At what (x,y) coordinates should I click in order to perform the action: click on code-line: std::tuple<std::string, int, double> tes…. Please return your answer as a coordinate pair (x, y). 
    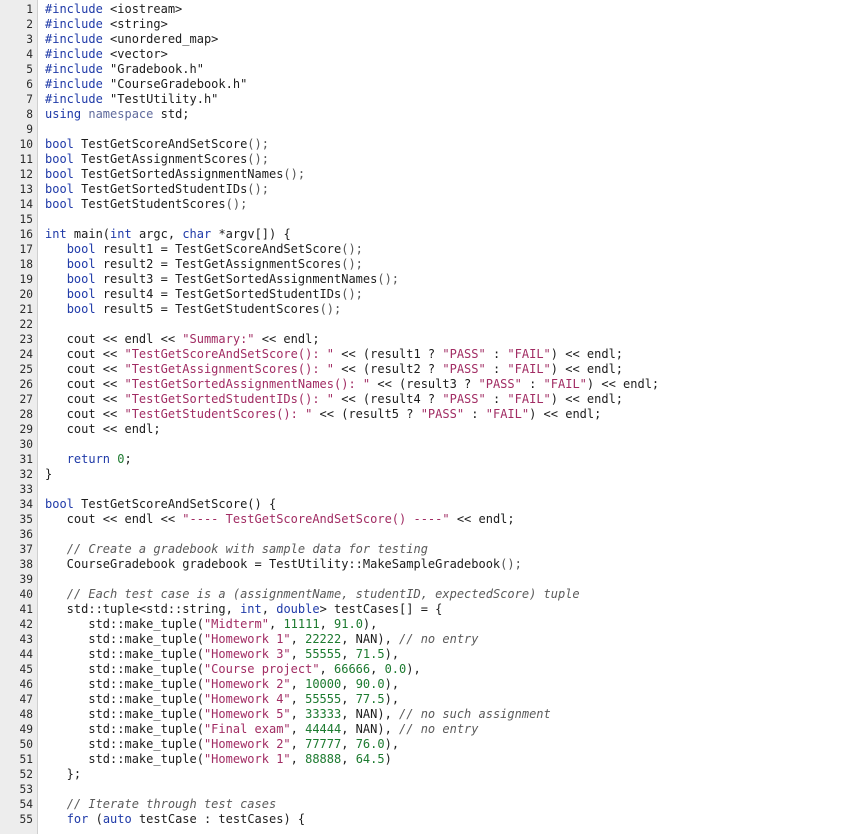
    Looking at the image, I should click on (453, 609).